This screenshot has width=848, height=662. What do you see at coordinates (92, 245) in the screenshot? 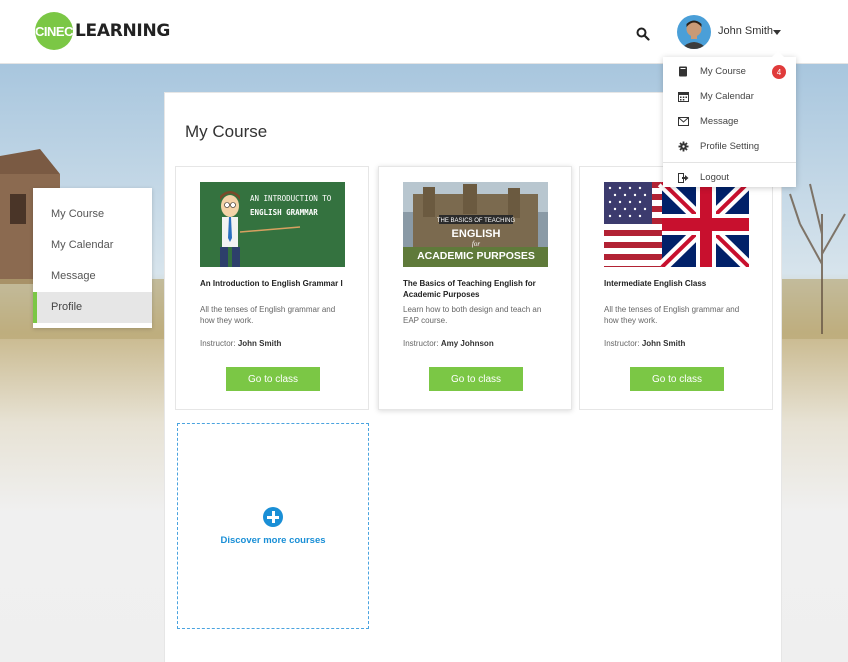
I see `sidebar-item-my-calendar: My Calendar` at bounding box center [92, 245].